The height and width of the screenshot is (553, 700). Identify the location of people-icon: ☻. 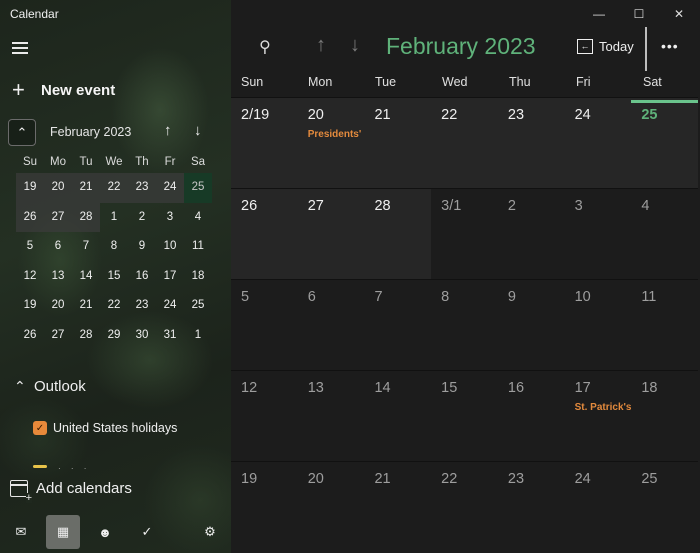
(105, 532).